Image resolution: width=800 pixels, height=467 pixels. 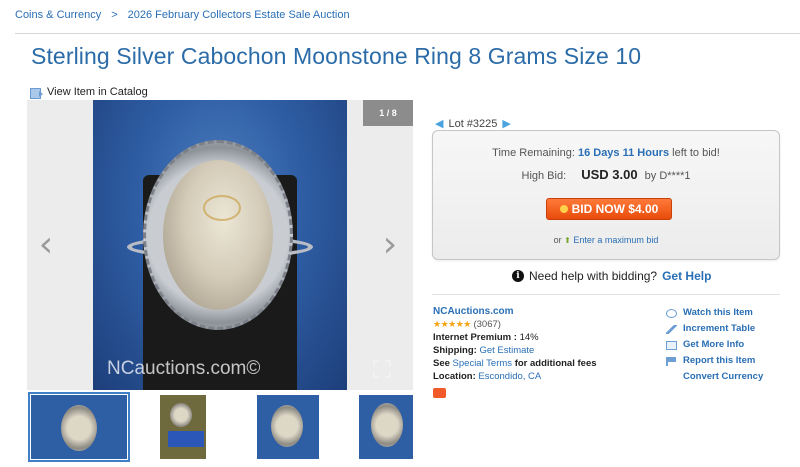 I want to click on seller-name-link: NCAuctions.com, so click(x=473, y=311).